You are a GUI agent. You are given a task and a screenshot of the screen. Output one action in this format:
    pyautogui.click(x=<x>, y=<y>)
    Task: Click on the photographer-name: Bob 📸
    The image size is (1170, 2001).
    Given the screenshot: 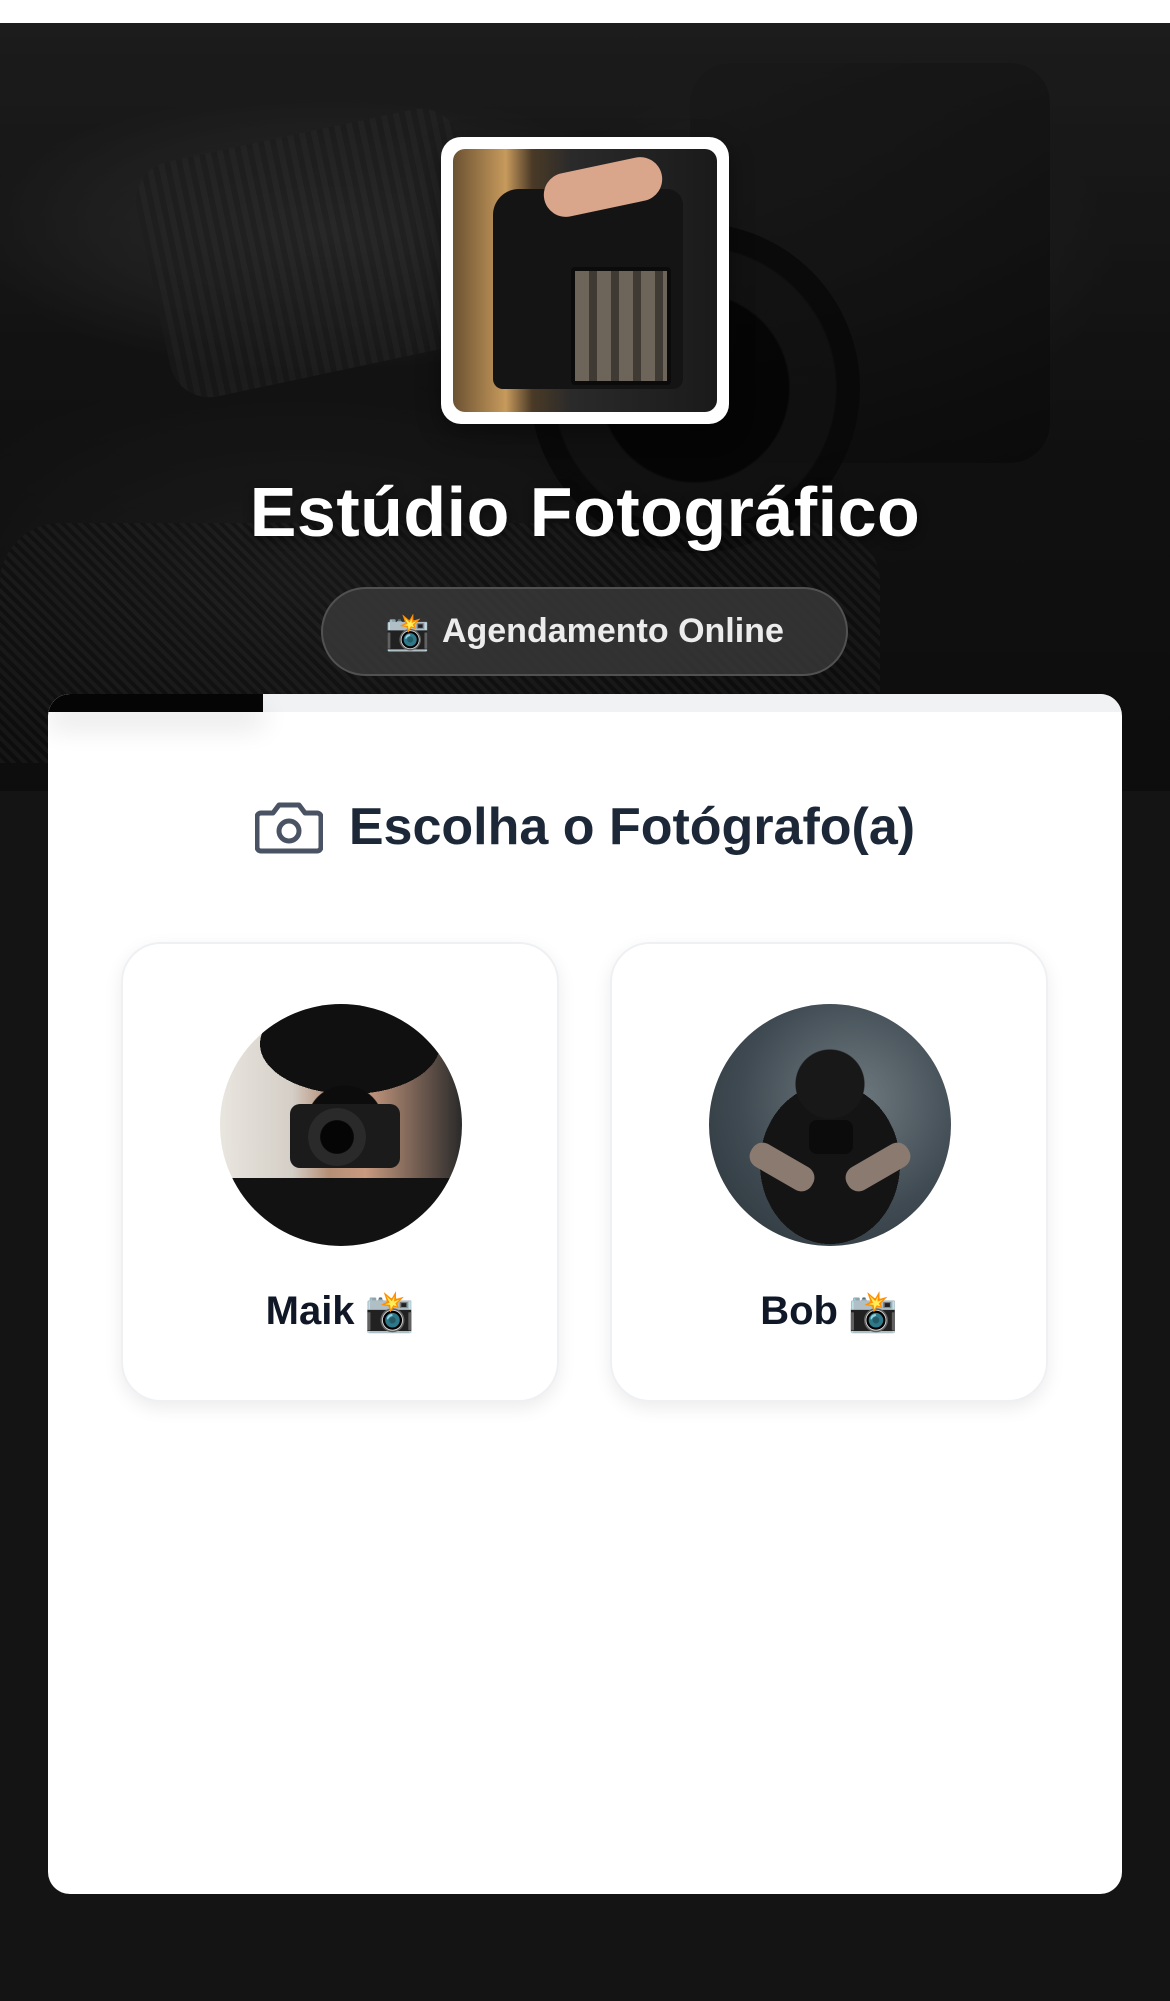 What is the action you would take?
    pyautogui.click(x=829, y=1311)
    